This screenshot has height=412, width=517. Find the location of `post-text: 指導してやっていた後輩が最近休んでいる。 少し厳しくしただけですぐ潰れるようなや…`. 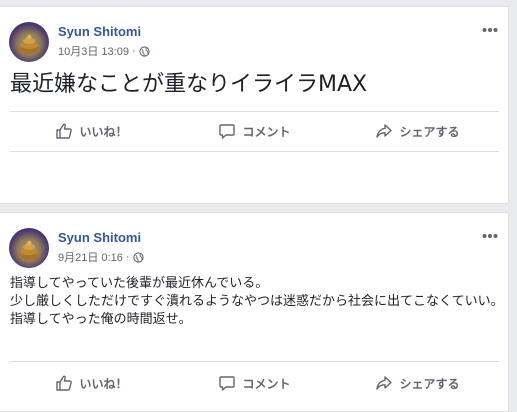

post-text: 指導してやっていた後輩が最近休んでいる。 少し厳しくしただけですぐ潰れるようなや… is located at coordinates (257, 301).